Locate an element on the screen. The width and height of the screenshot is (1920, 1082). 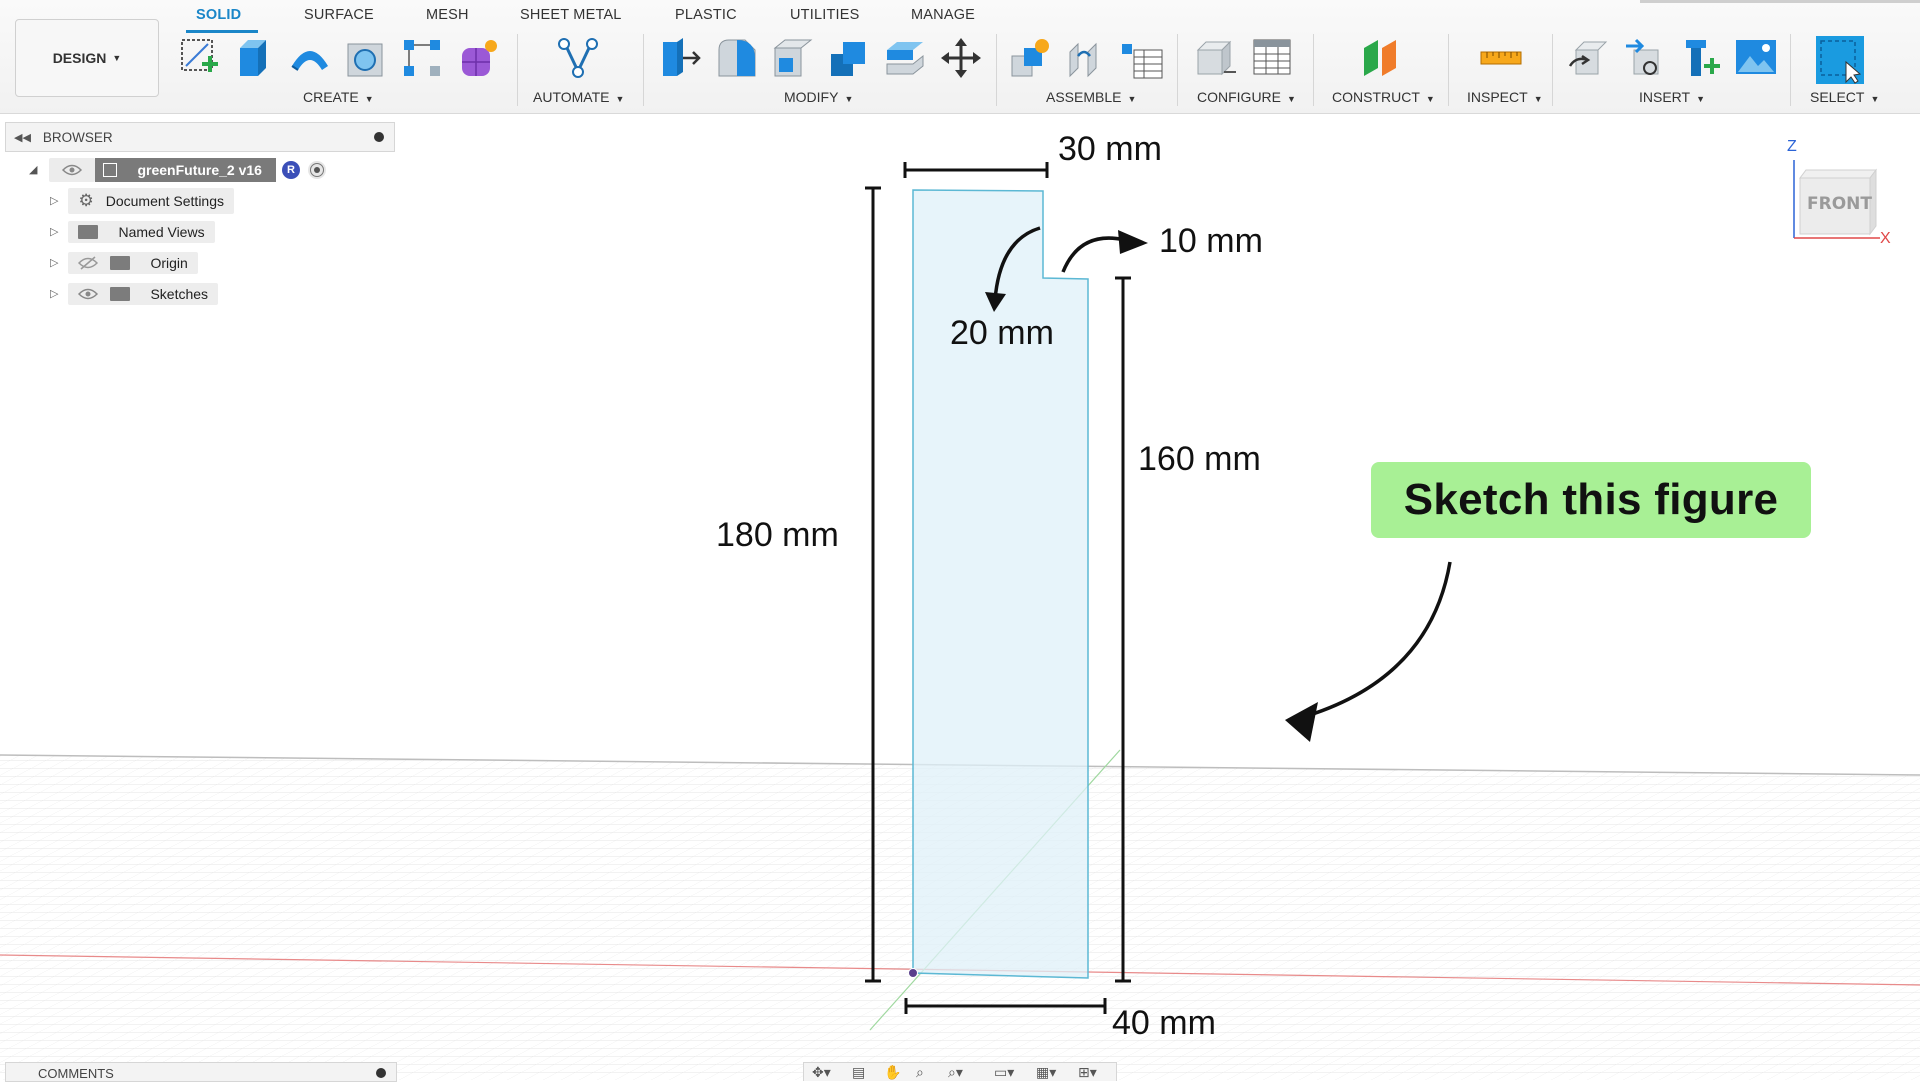
group-insert-label: INSERT ▼ is located at coordinates (1672, 97).